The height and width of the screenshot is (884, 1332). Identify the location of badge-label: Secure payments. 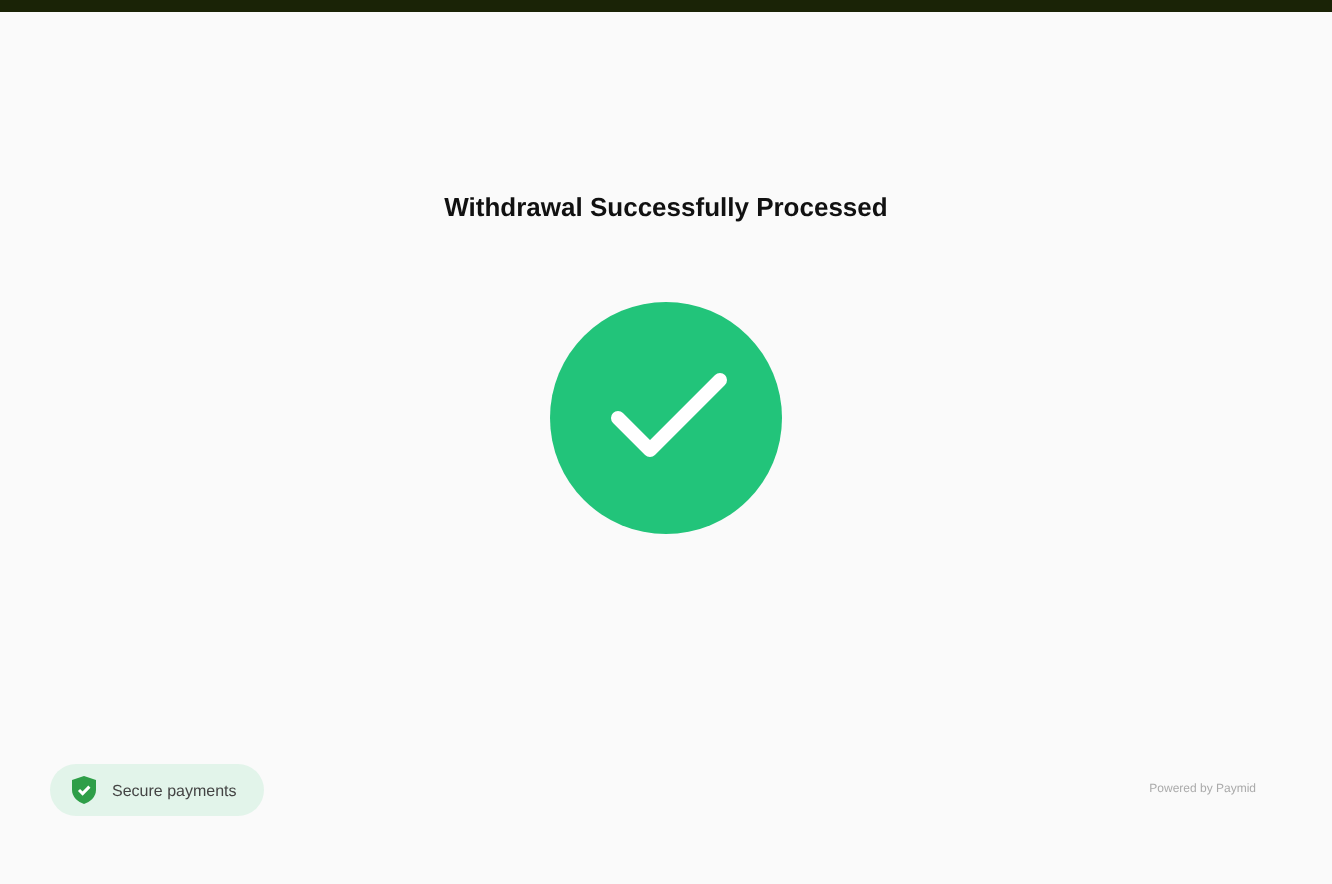
(174, 790).